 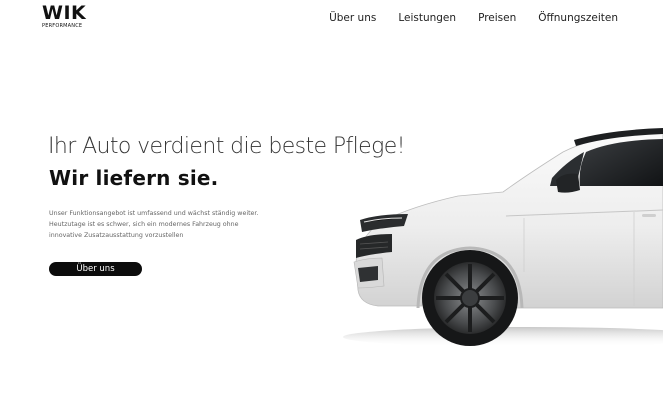 I want to click on about-us-button: Über uns, so click(x=95, y=269).